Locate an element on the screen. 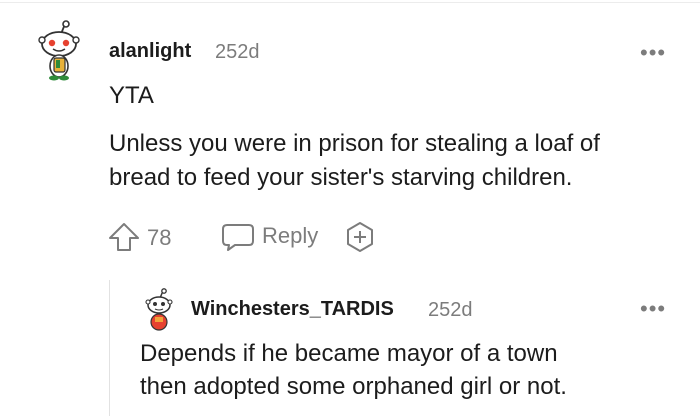 Image resolution: width=700 pixels, height=416 pixels. comment-text-line: YTA is located at coordinates (131, 95).